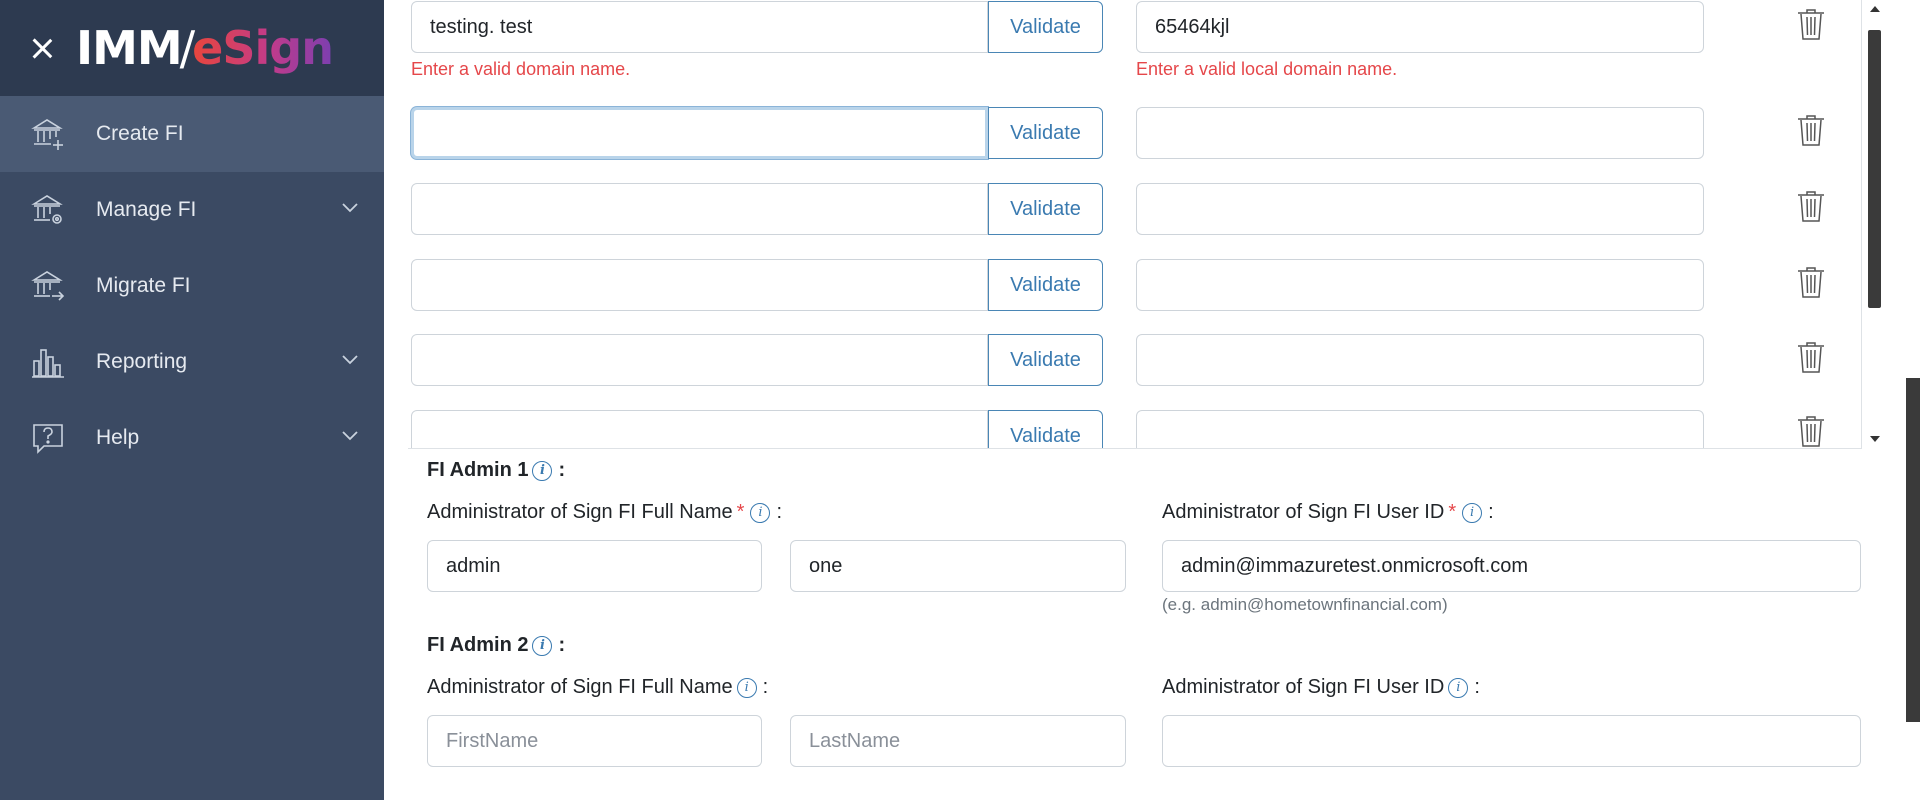 The width and height of the screenshot is (1920, 800). What do you see at coordinates (48, 134) in the screenshot?
I see `bank-plus-icon` at bounding box center [48, 134].